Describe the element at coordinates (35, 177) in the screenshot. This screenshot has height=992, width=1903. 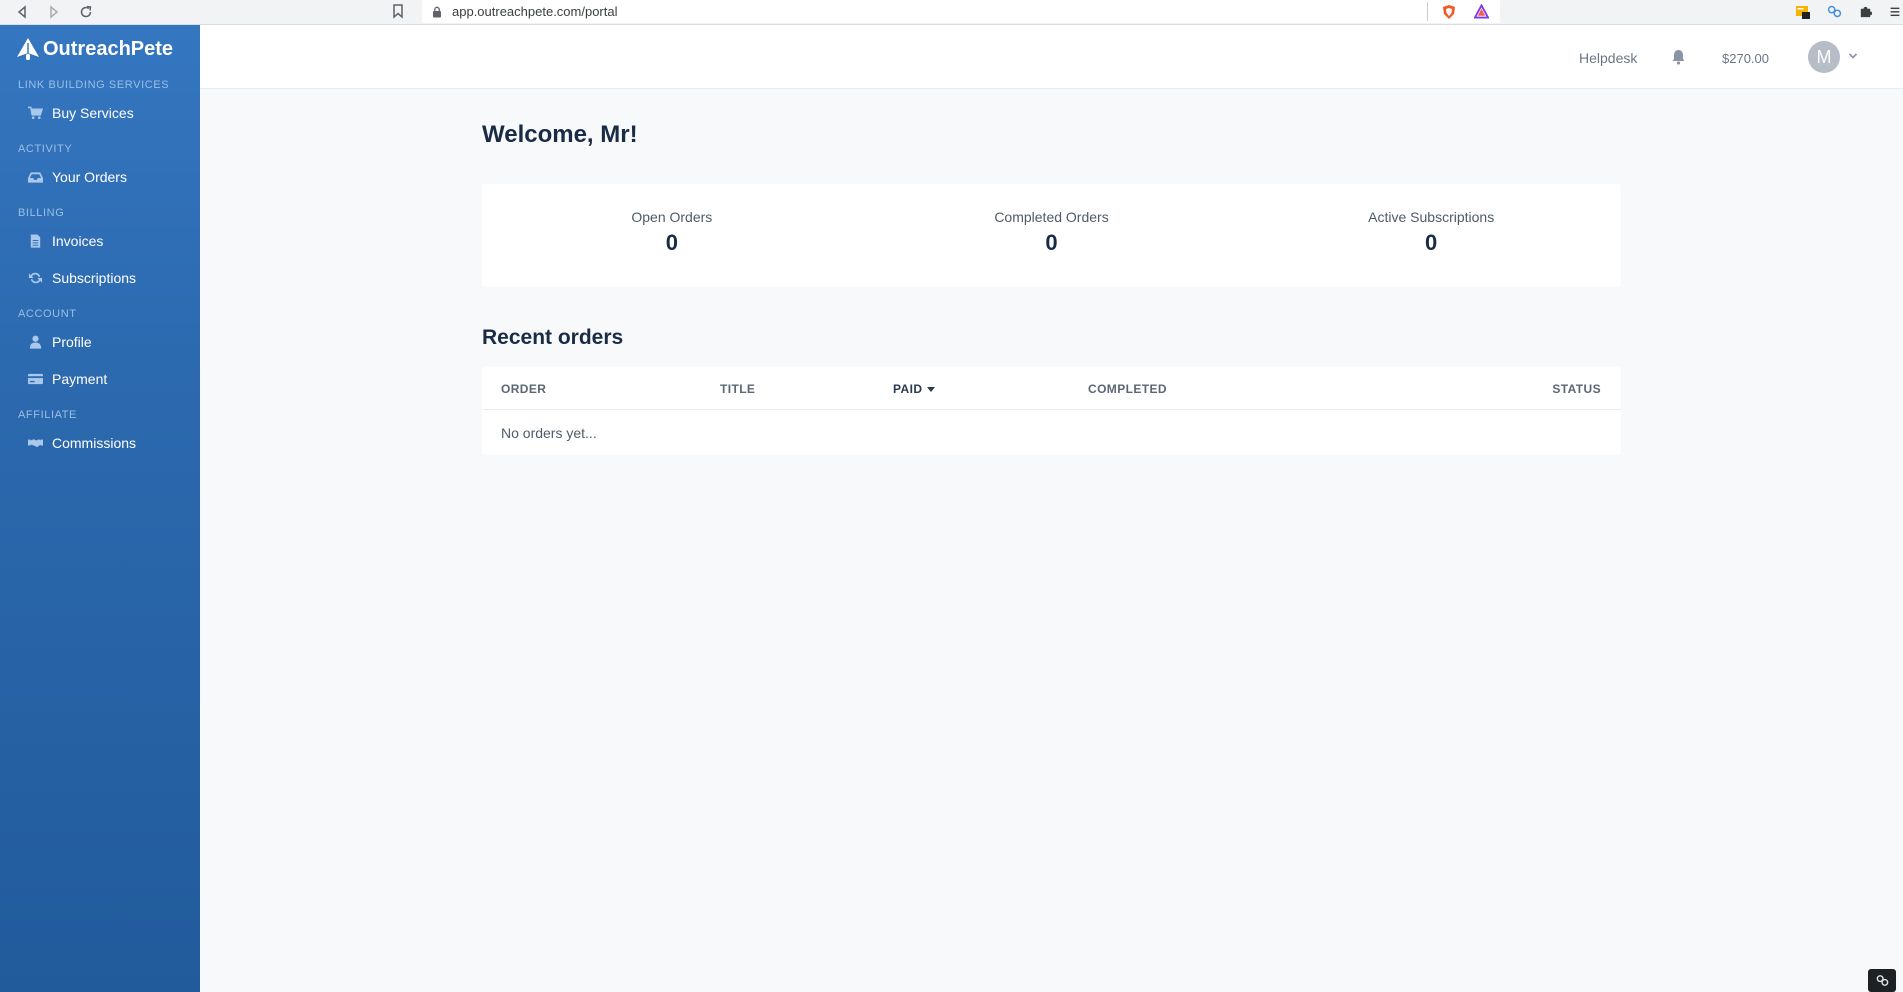
I see `inbox-icon` at that location.